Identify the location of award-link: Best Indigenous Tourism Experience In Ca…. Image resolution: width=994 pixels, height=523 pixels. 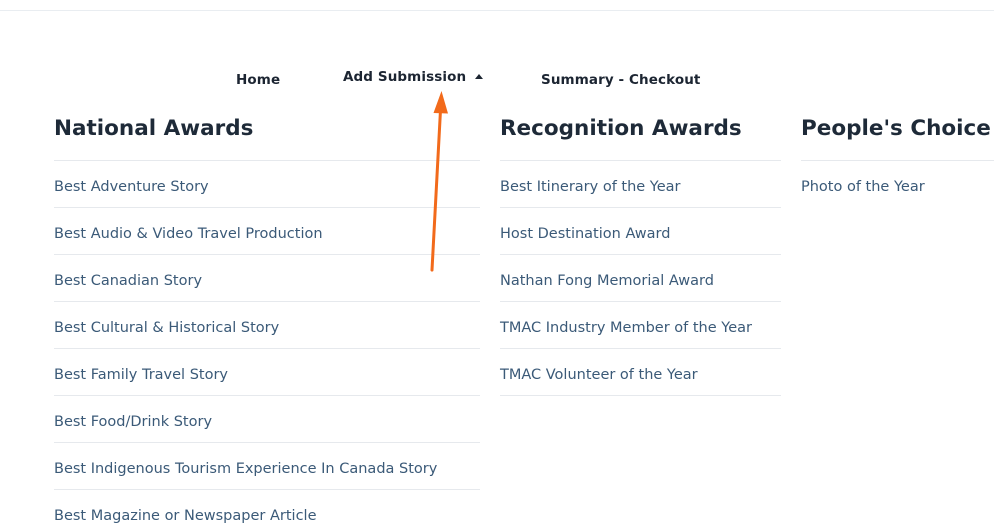
(267, 466).